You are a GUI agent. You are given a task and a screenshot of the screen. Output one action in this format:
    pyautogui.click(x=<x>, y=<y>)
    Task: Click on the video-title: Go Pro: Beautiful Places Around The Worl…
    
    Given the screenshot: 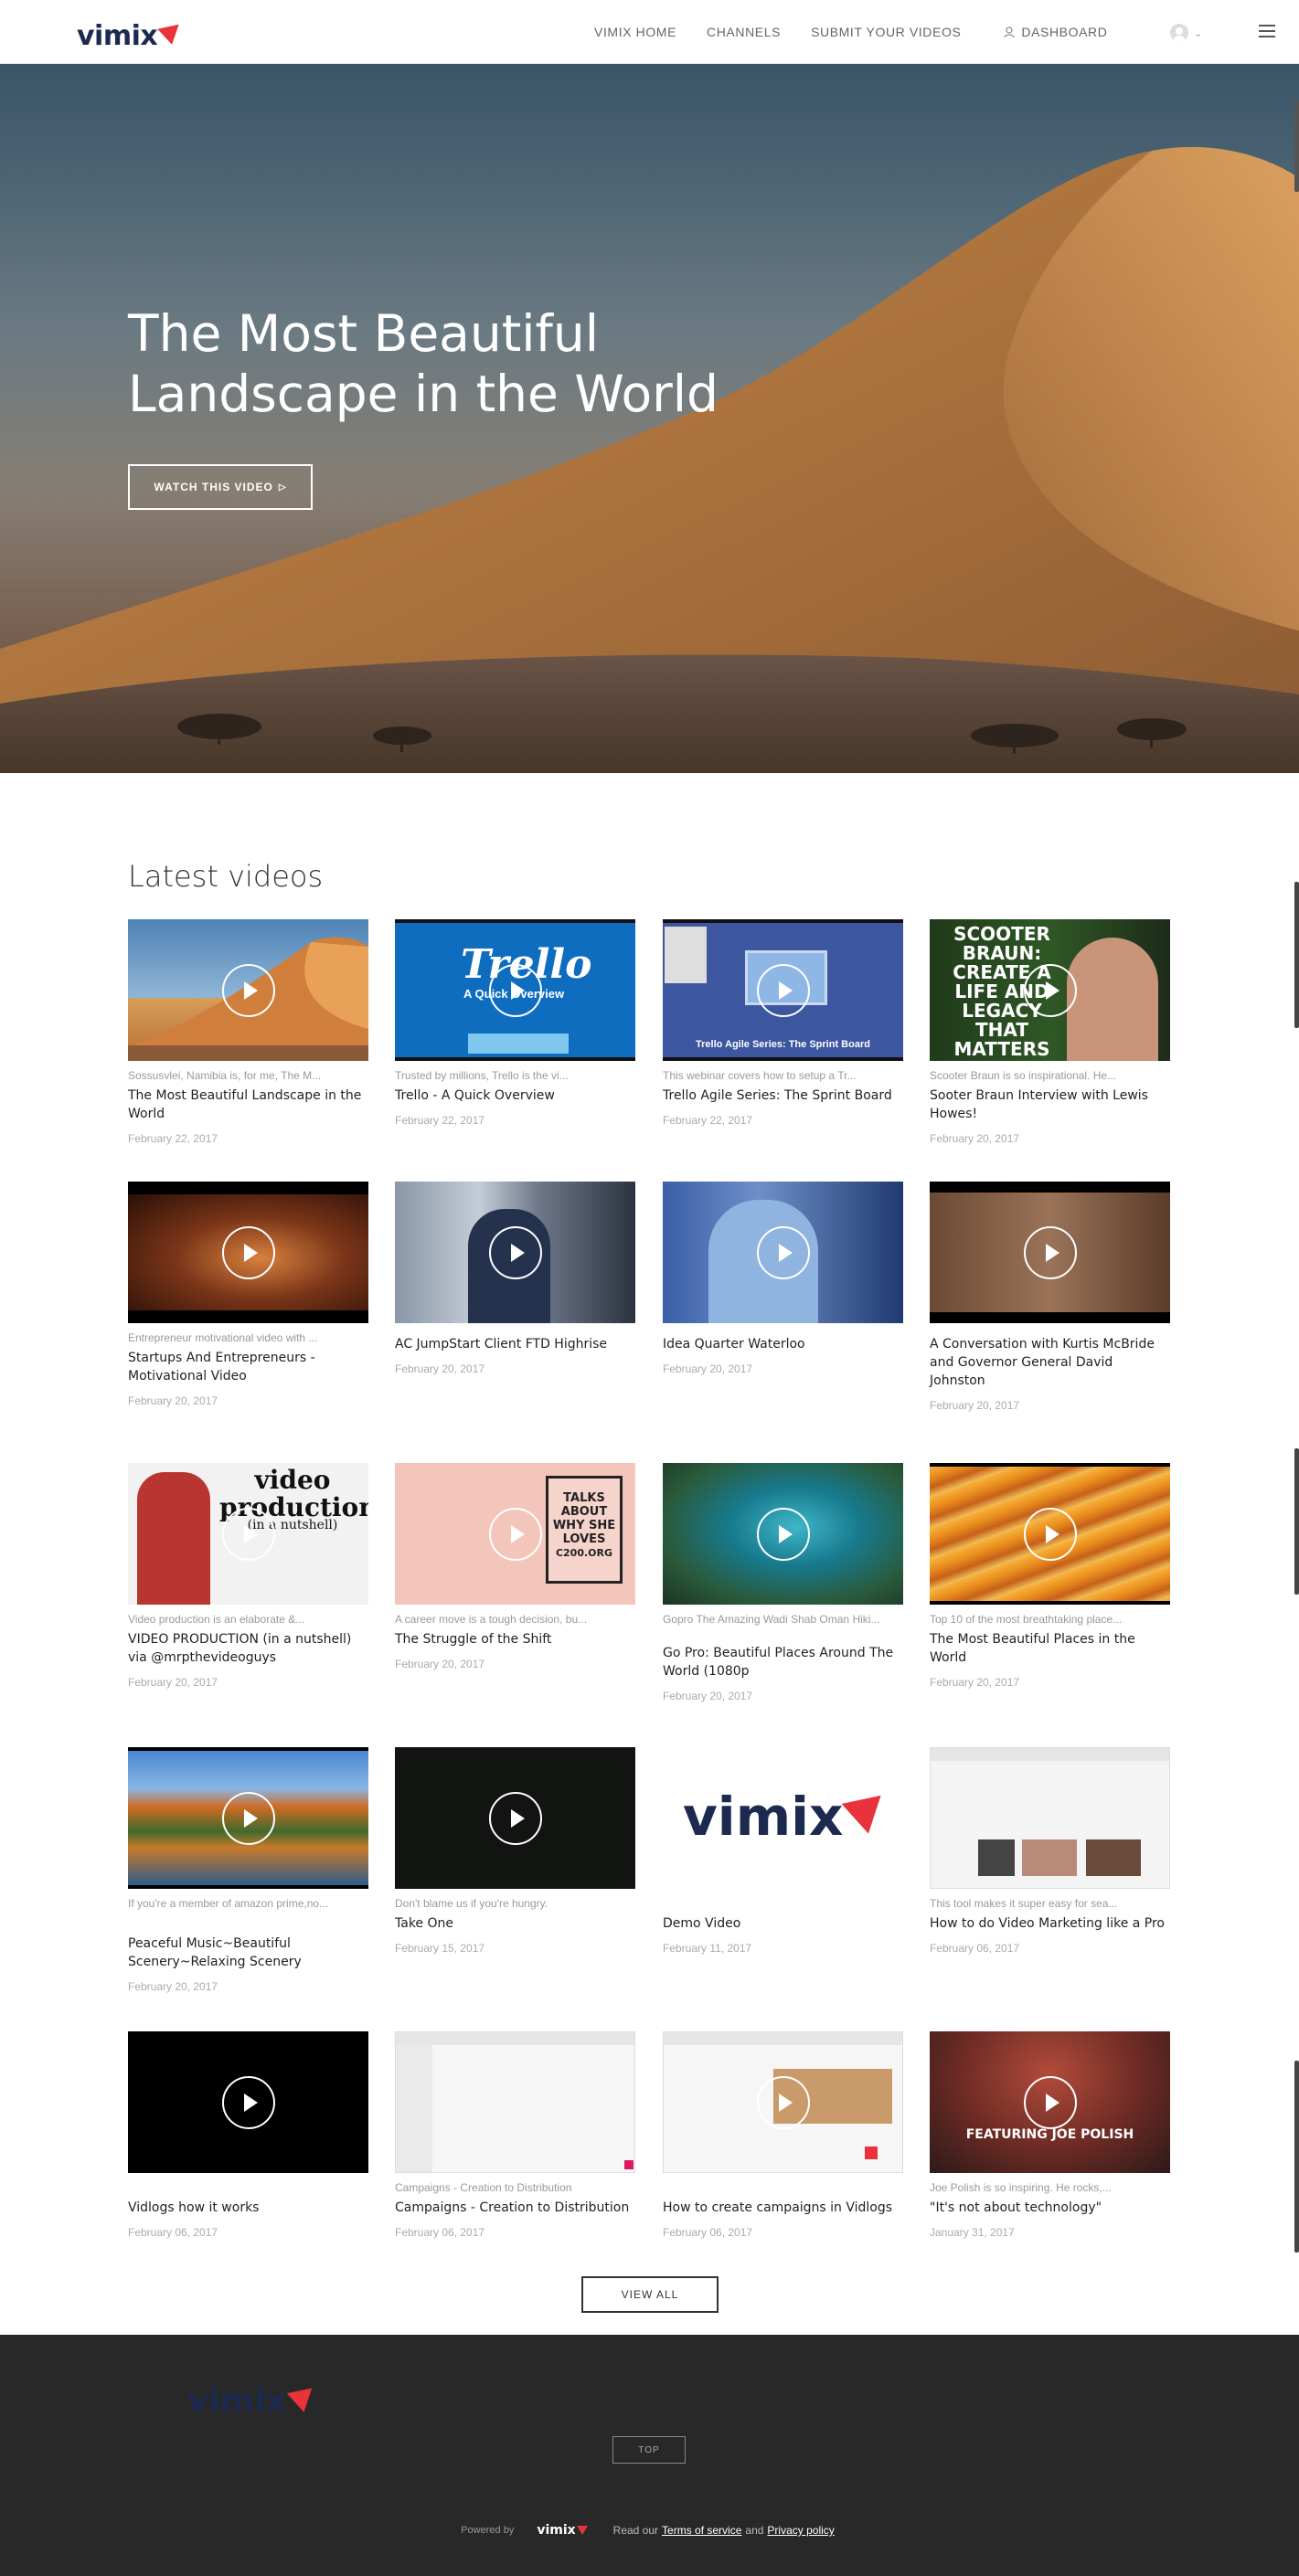 What is the action you would take?
    pyautogui.click(x=783, y=1662)
    